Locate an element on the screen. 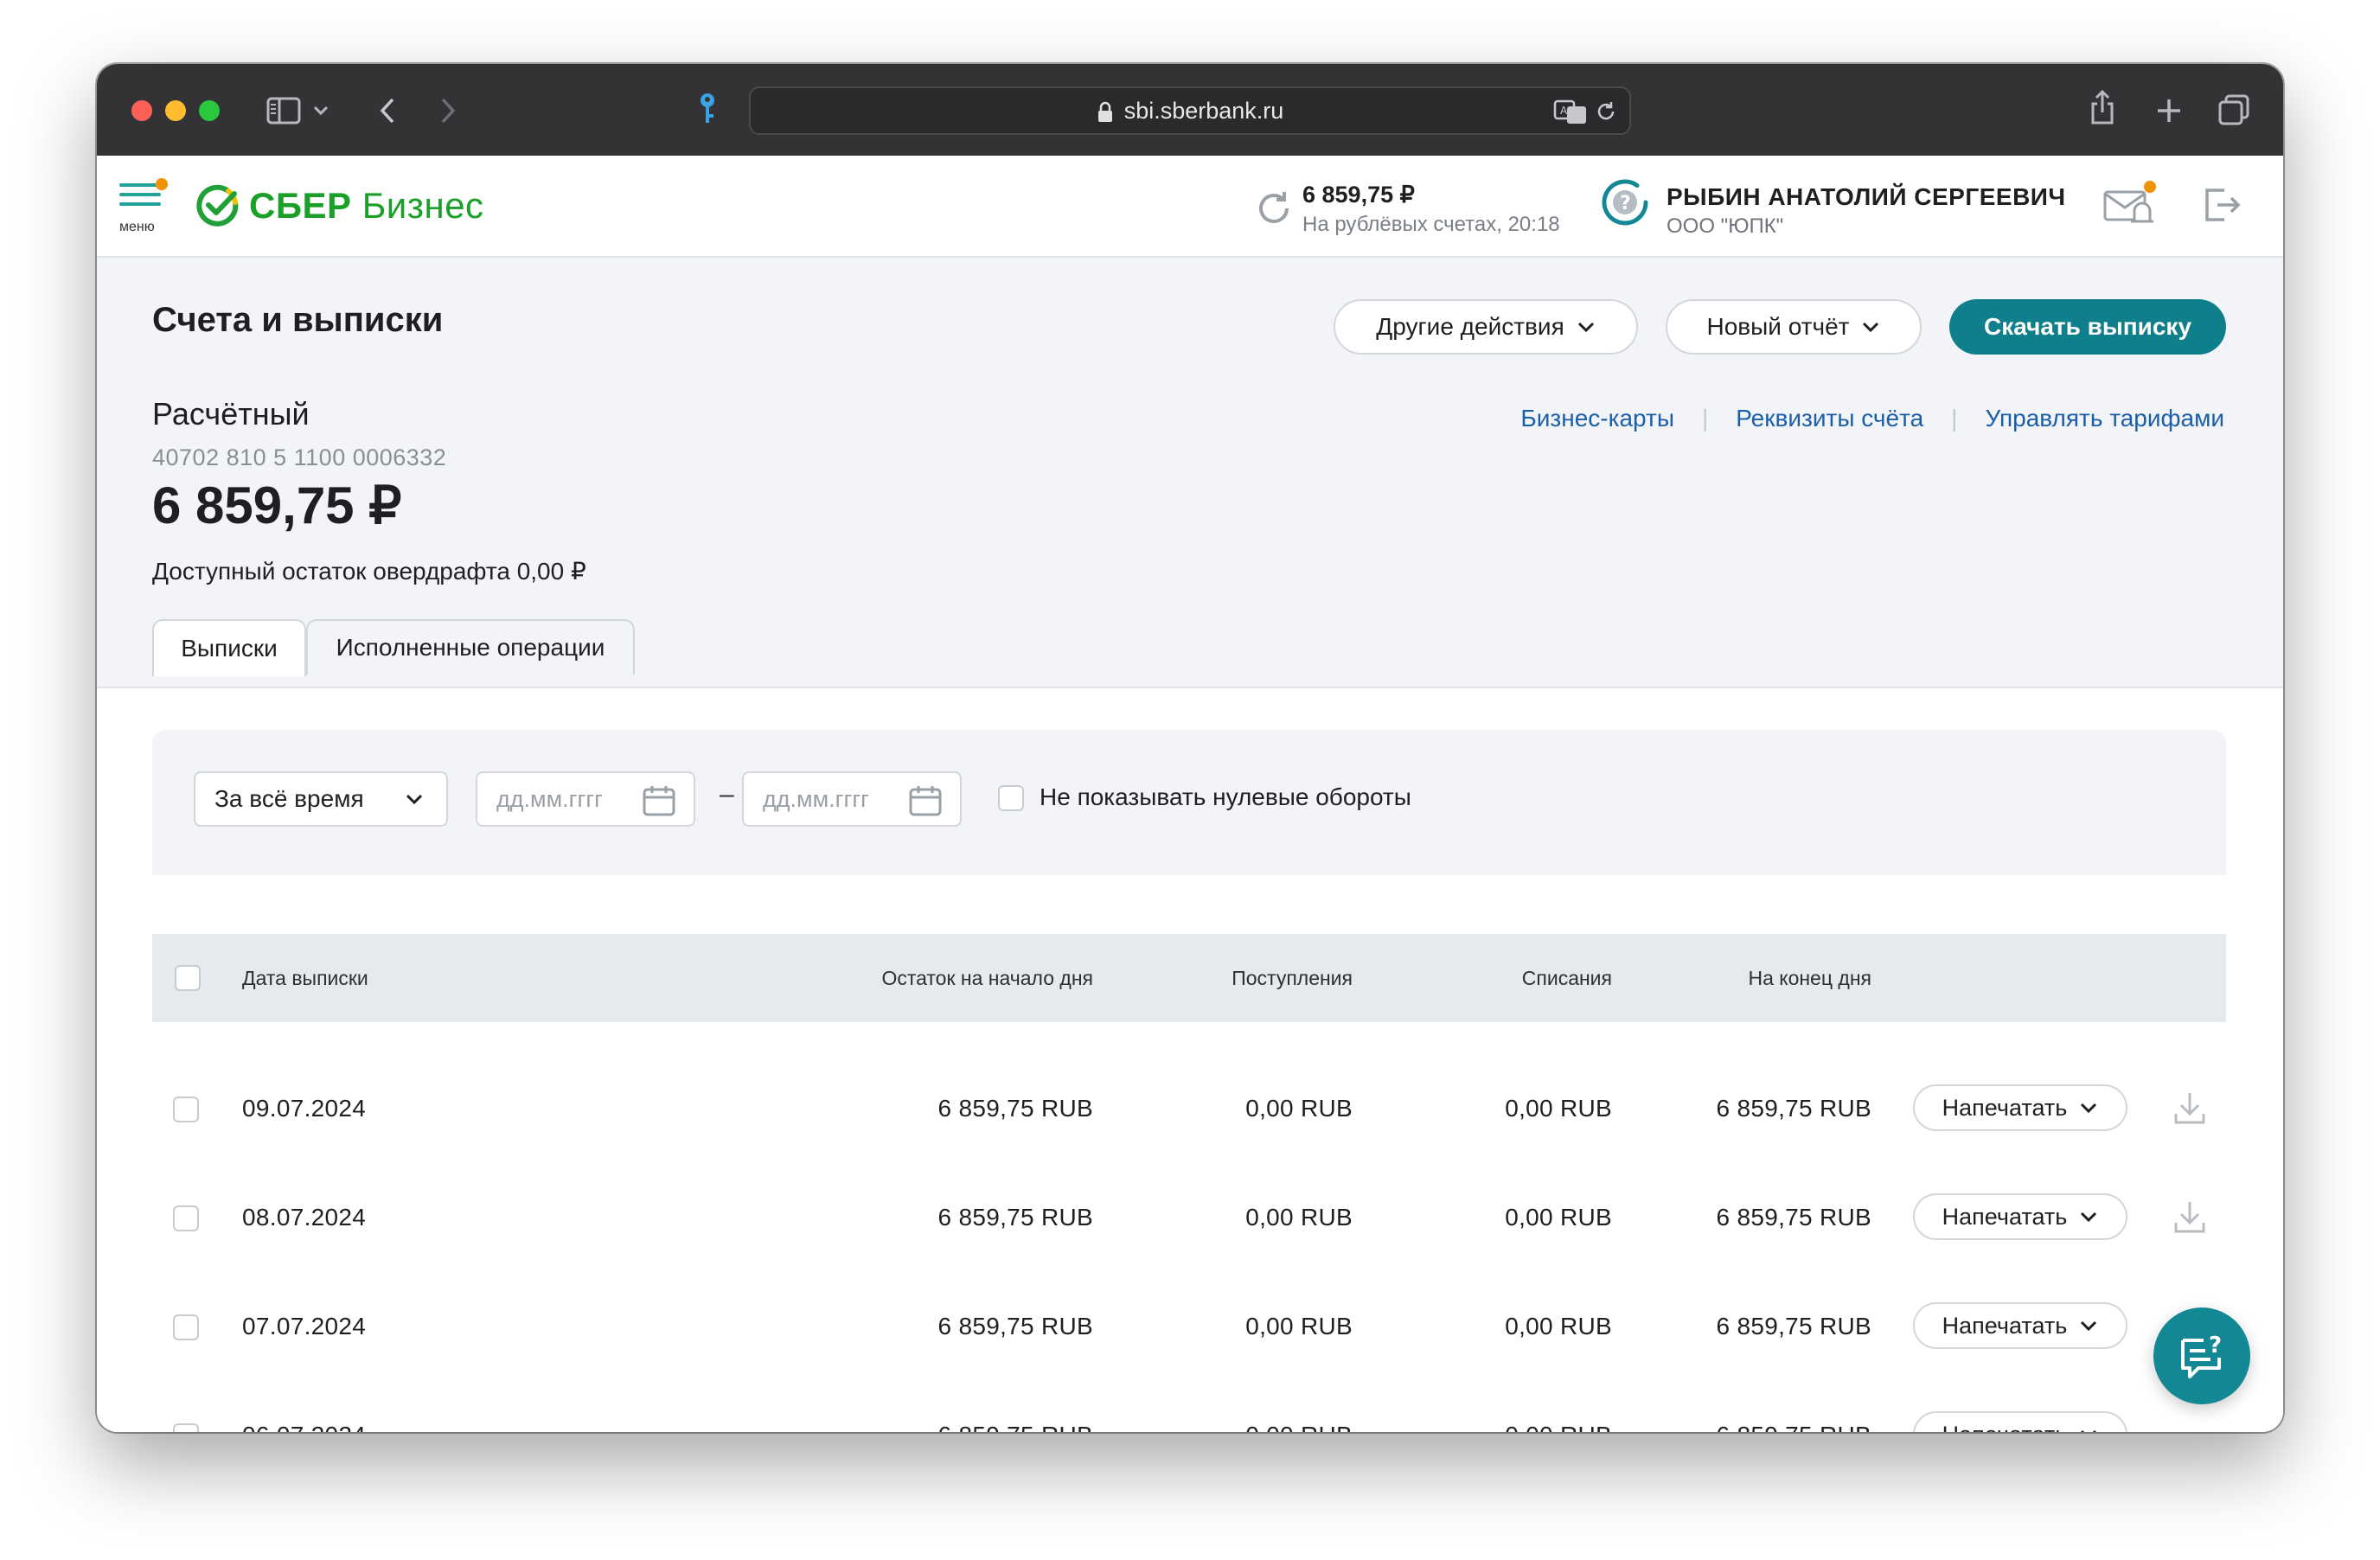  tab-statements-label: Выписки is located at coordinates (230, 649).